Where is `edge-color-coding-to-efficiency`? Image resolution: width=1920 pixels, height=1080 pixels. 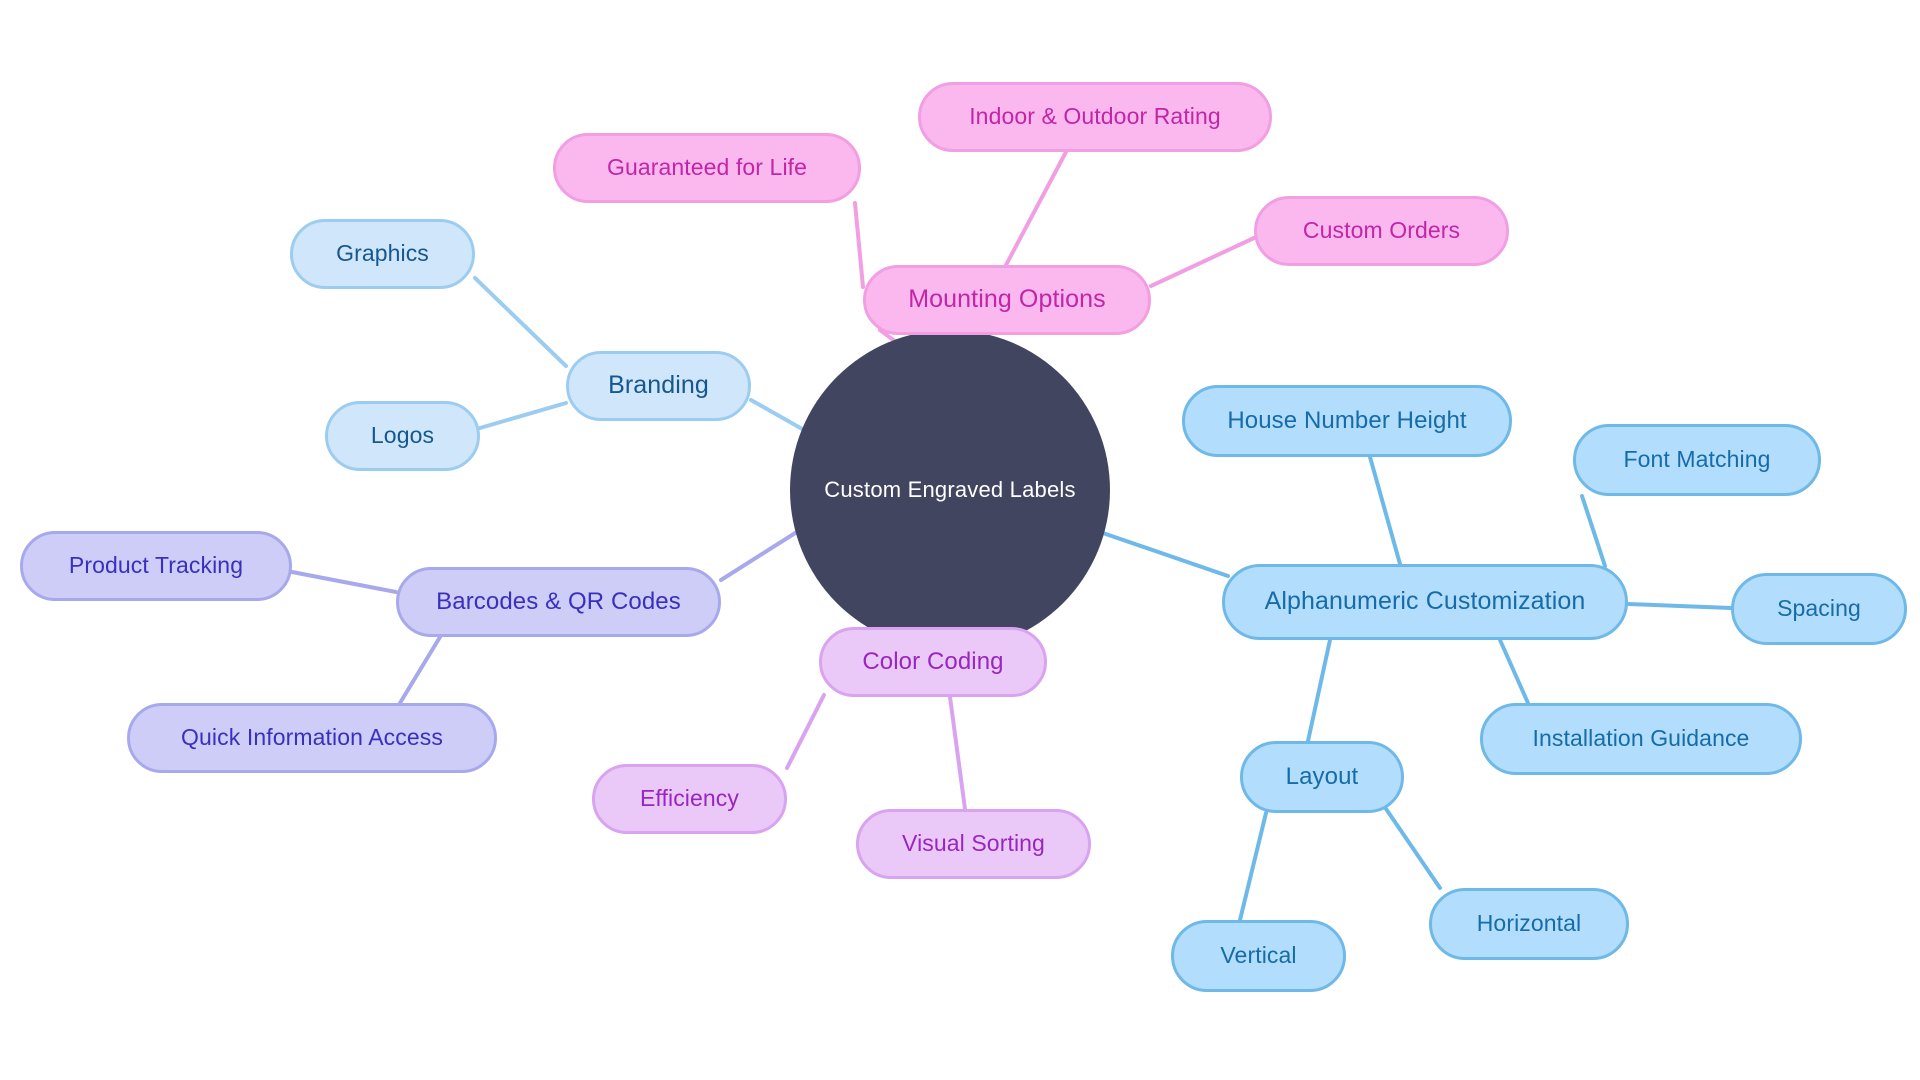
edge-color-coding-to-efficiency is located at coordinates (805, 731).